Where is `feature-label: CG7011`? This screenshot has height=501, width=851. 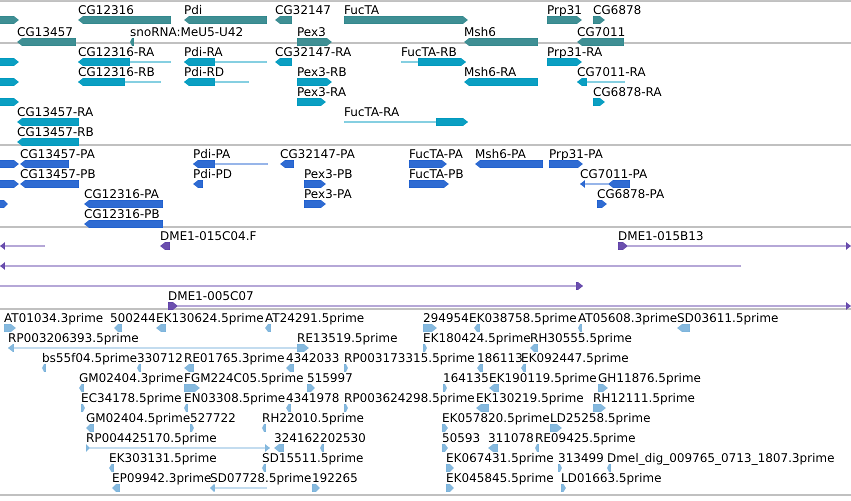 feature-label: CG7011 is located at coordinates (601, 32).